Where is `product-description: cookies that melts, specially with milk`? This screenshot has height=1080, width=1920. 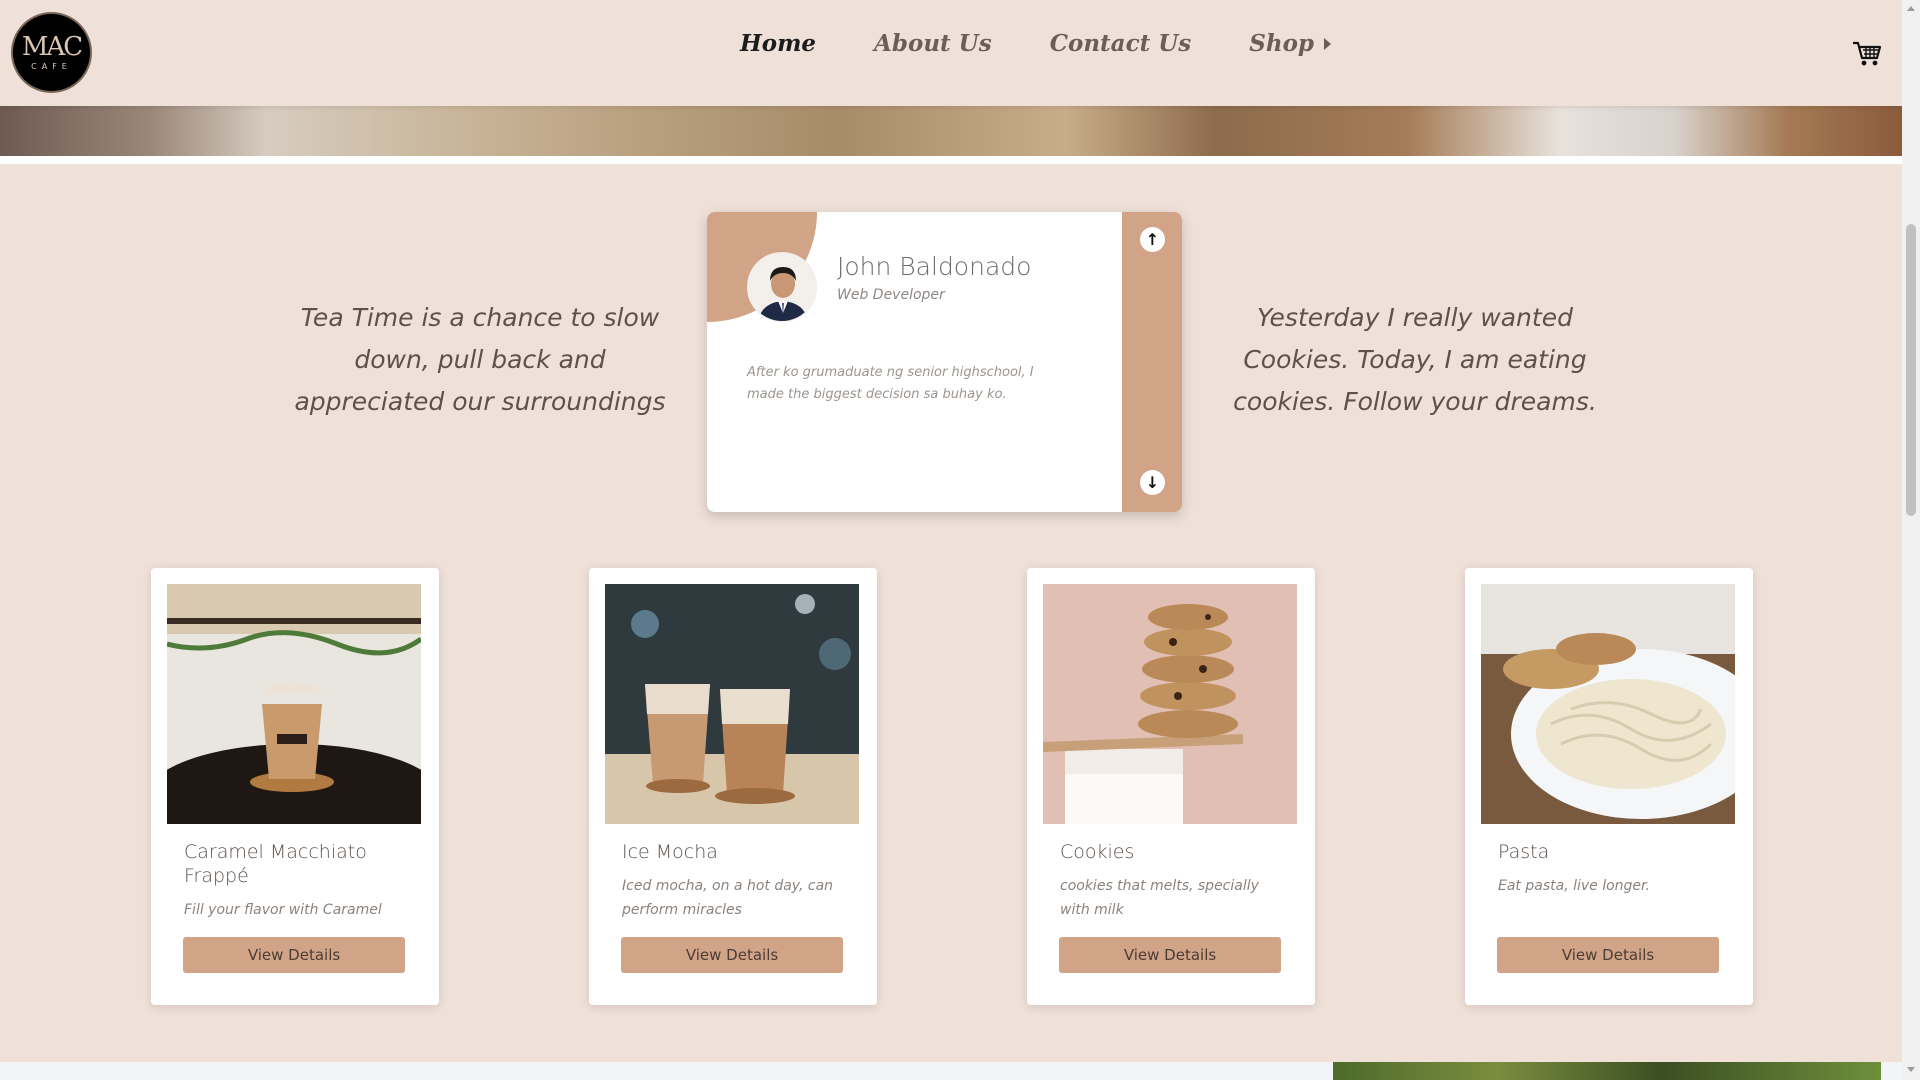
product-description: cookies that melts, specially with milk is located at coordinates (1159, 898).